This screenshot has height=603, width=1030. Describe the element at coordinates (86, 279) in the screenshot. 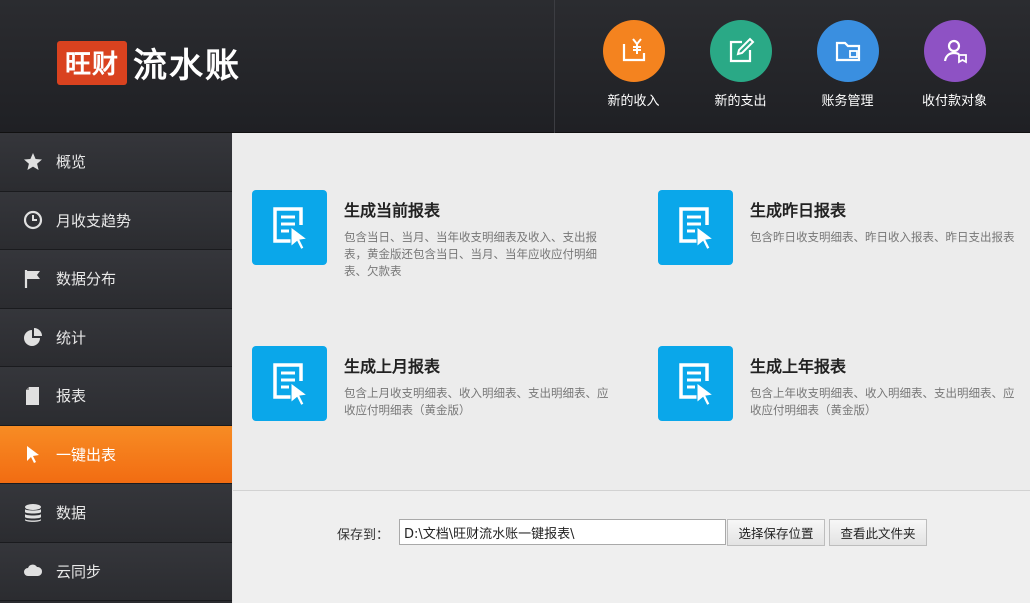

I see `sidebar-item-label: 数据分布` at that location.